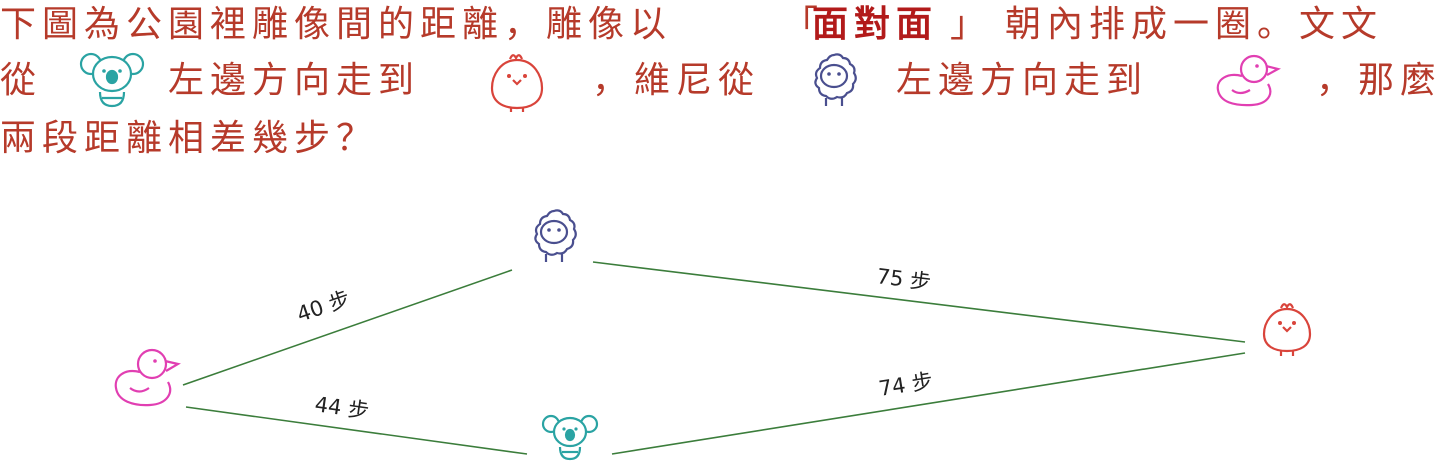 This screenshot has height=469, width=1442. What do you see at coordinates (903, 279) in the screenshot?
I see `label-sheep-chick: 75 步` at bounding box center [903, 279].